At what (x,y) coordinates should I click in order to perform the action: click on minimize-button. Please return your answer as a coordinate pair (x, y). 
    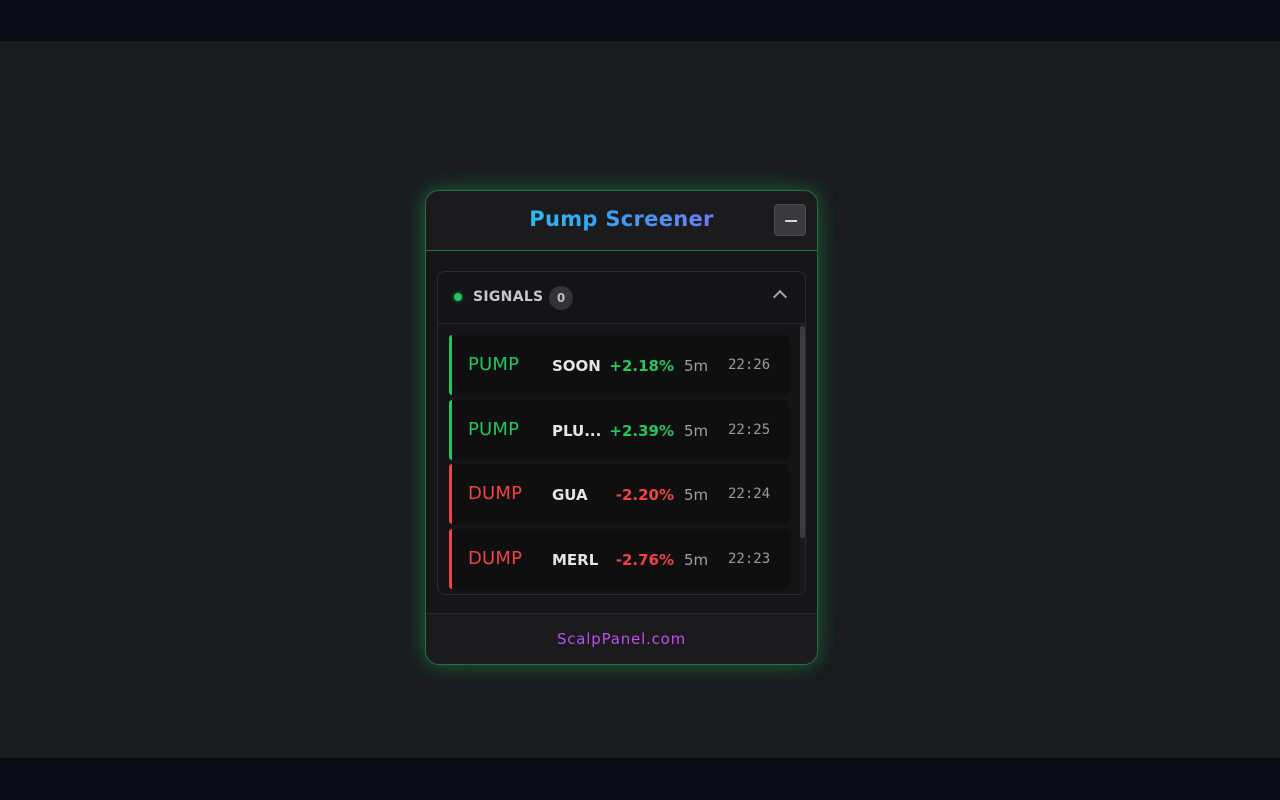
    Looking at the image, I should click on (790, 220).